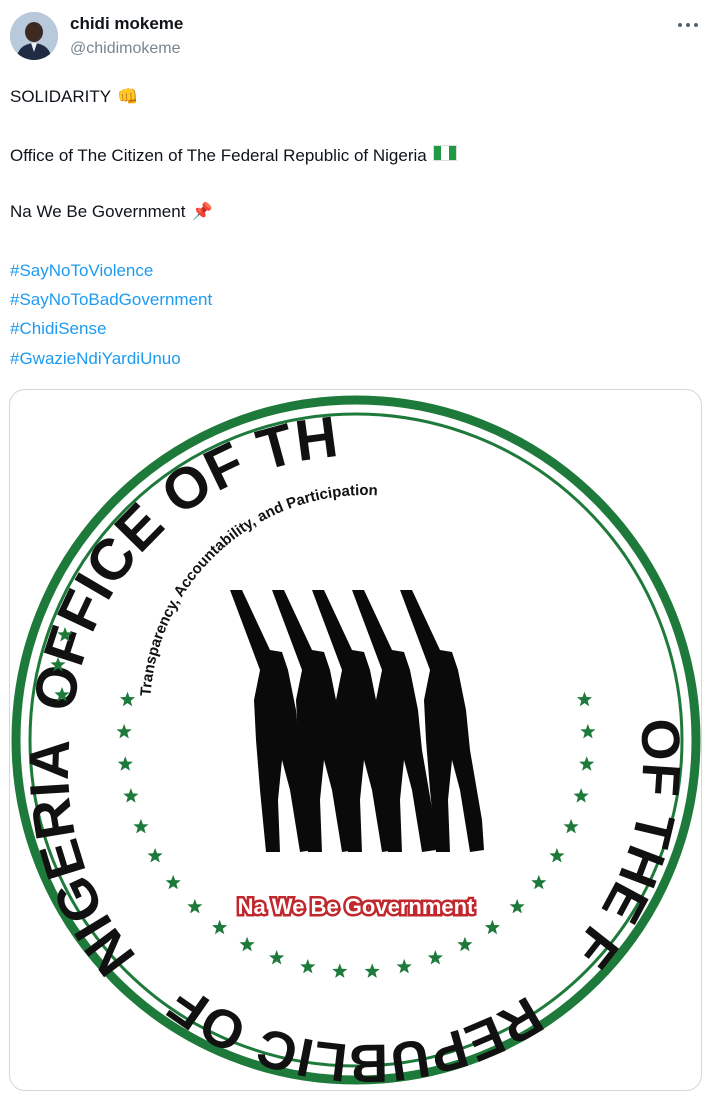  Describe the element at coordinates (356, 906) in the screenshot. I see `seal-slogan-text: Na We Be Government` at that location.